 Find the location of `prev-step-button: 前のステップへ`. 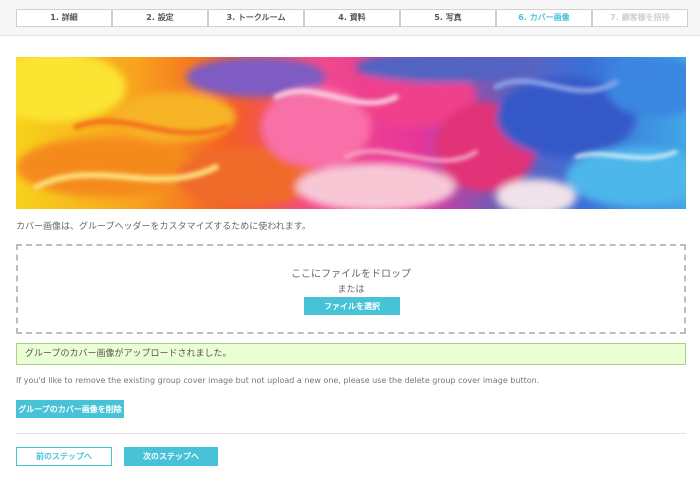

prev-step-button: 前のステップへ is located at coordinates (64, 456).